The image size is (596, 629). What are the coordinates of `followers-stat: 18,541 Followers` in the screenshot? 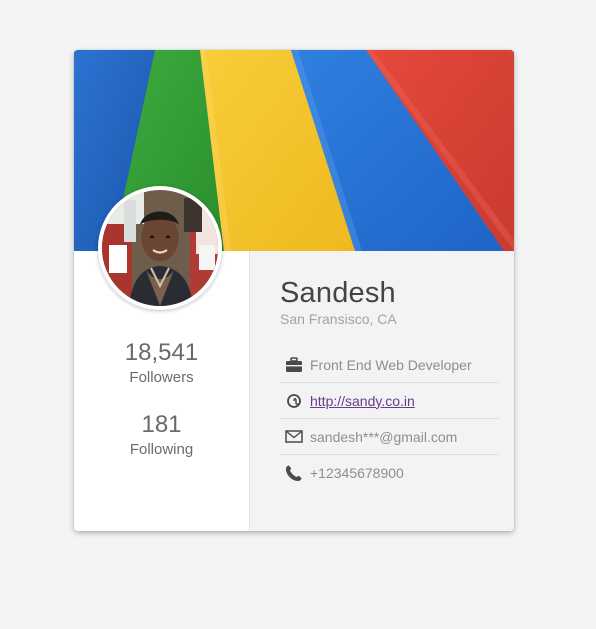 It's located at (161, 363).